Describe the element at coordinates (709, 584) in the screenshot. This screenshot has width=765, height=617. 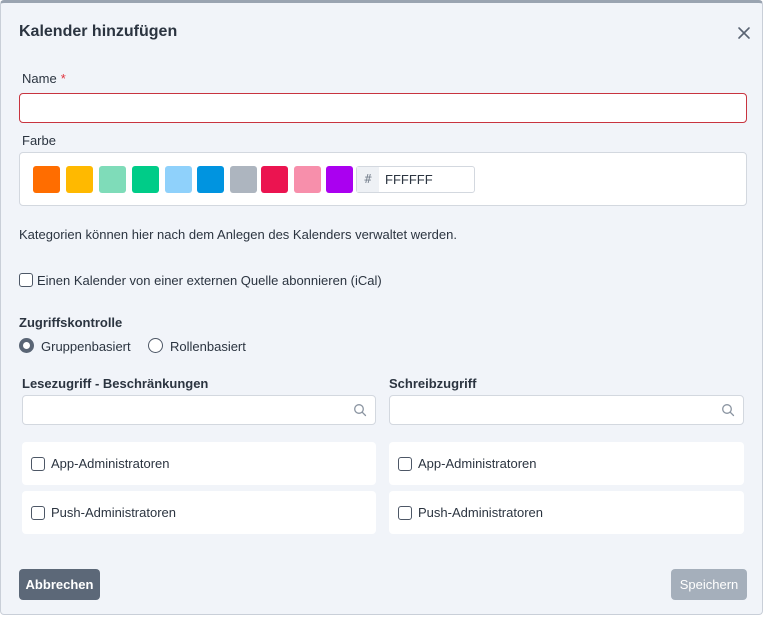
I see `save-button: Speichern` at that location.